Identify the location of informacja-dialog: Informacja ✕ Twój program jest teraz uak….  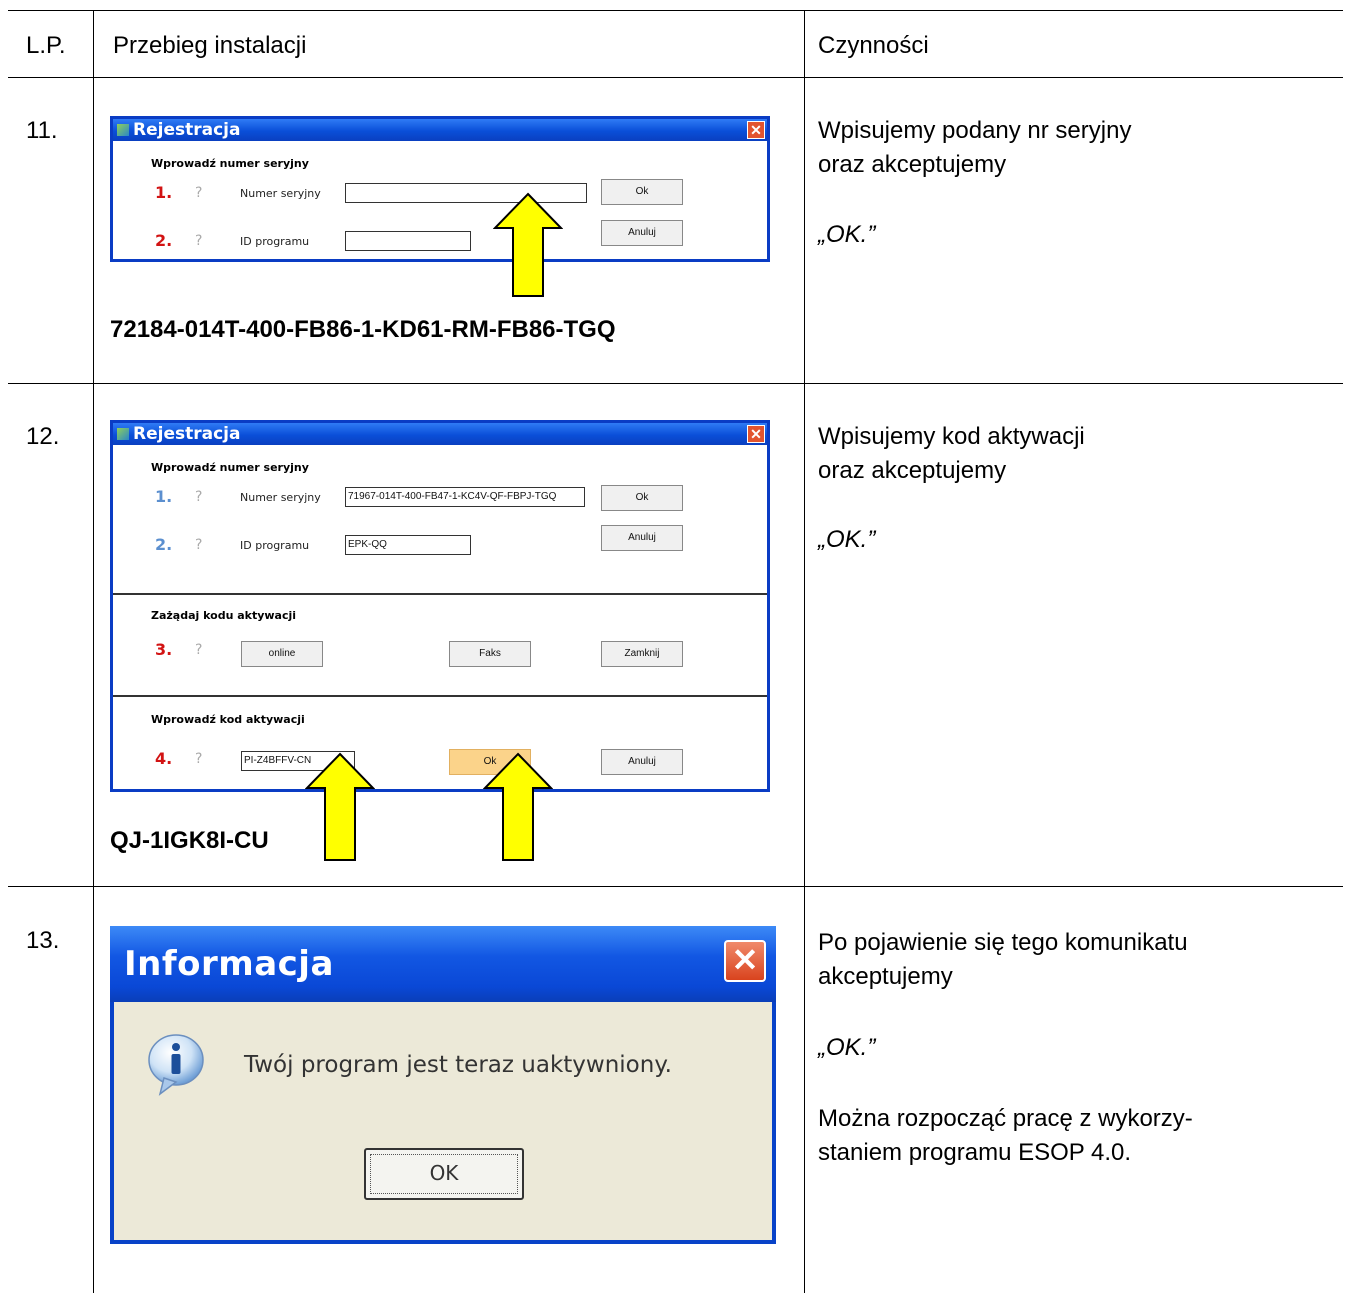
(443, 1085).